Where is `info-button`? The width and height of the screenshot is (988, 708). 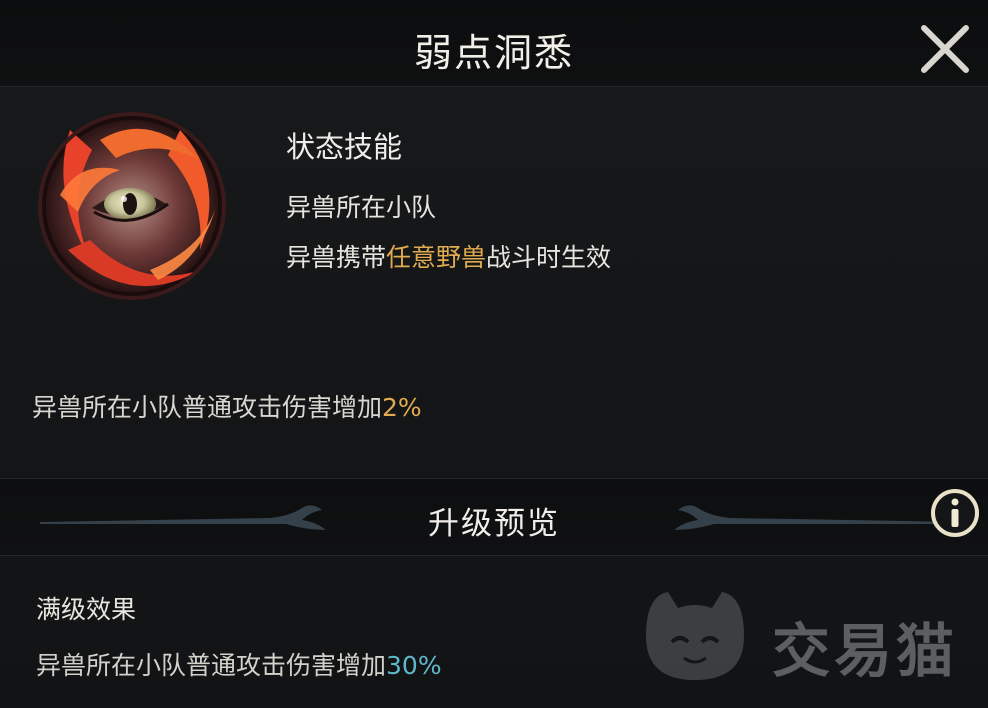
info-button is located at coordinates (955, 513).